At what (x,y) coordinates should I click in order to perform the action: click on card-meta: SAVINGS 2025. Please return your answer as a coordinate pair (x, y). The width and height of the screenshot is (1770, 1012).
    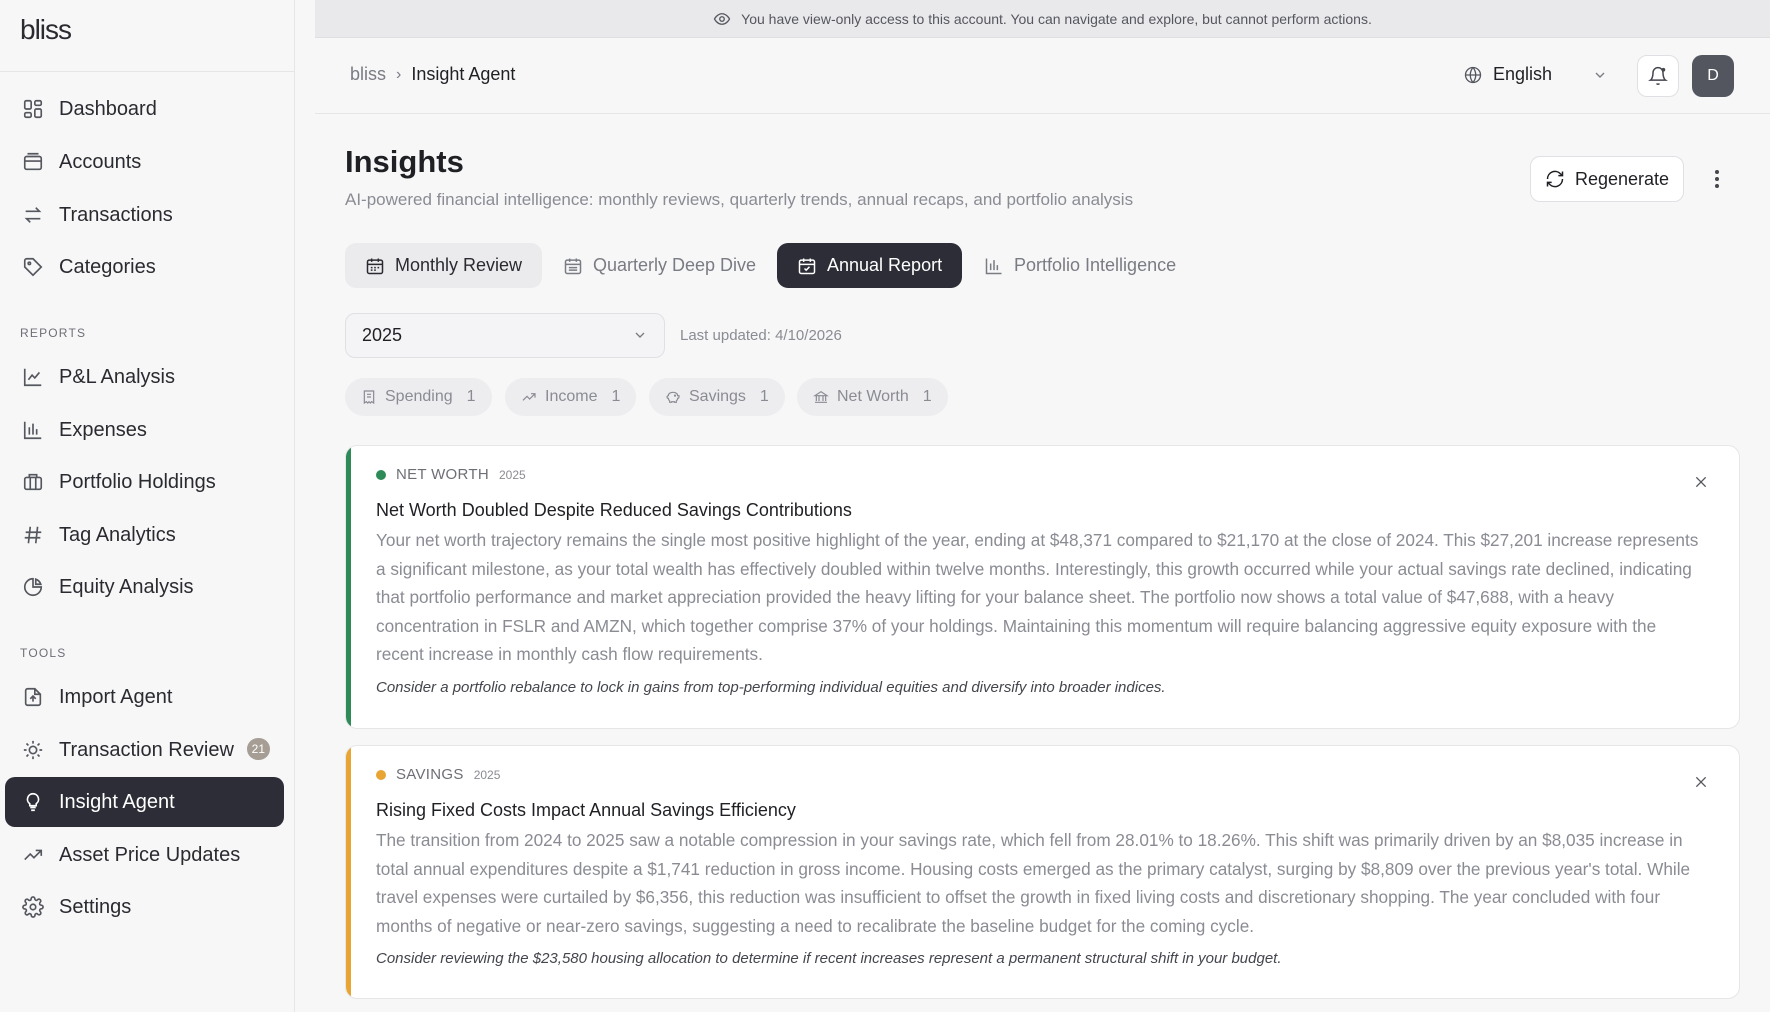
    Looking at the image, I should click on (438, 774).